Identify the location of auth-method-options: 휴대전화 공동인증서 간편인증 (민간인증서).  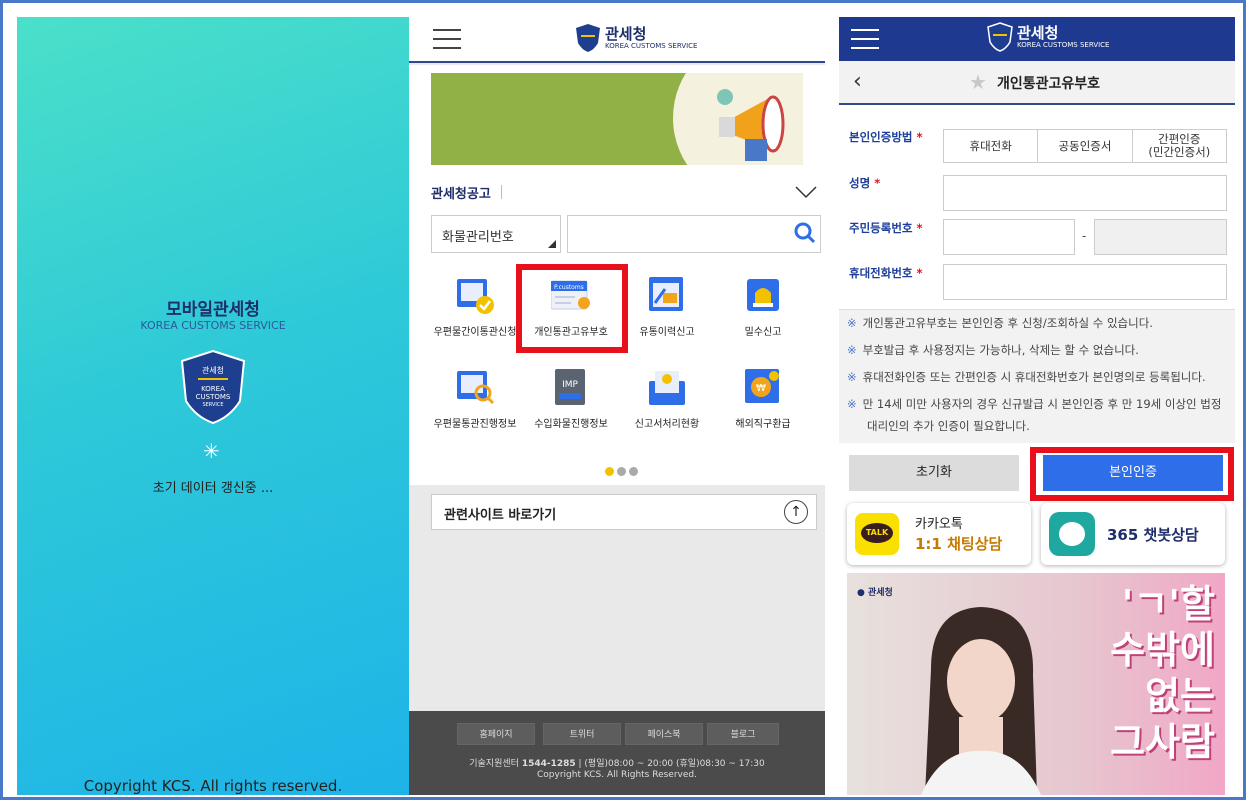
(1085, 146).